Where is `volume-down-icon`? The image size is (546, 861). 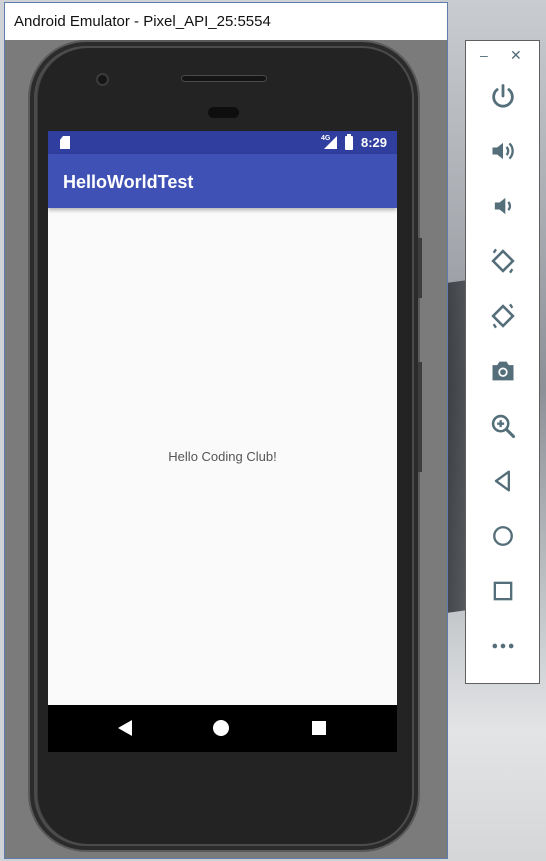
volume-down-icon is located at coordinates (503, 206).